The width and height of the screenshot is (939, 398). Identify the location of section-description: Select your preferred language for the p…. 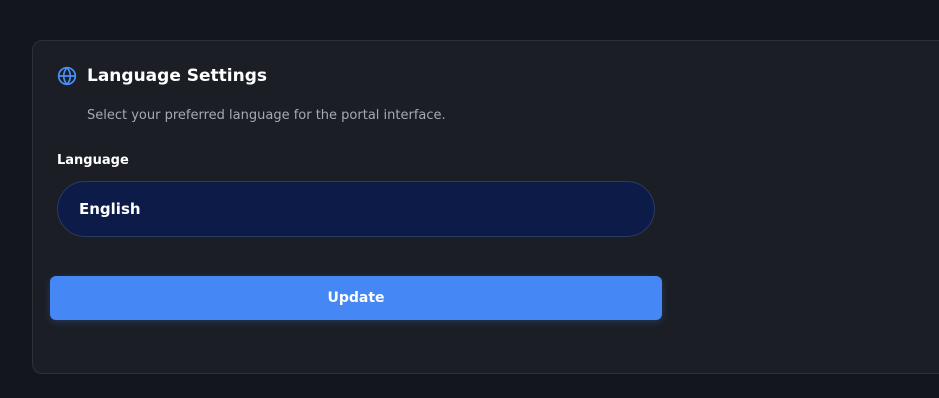
(266, 115).